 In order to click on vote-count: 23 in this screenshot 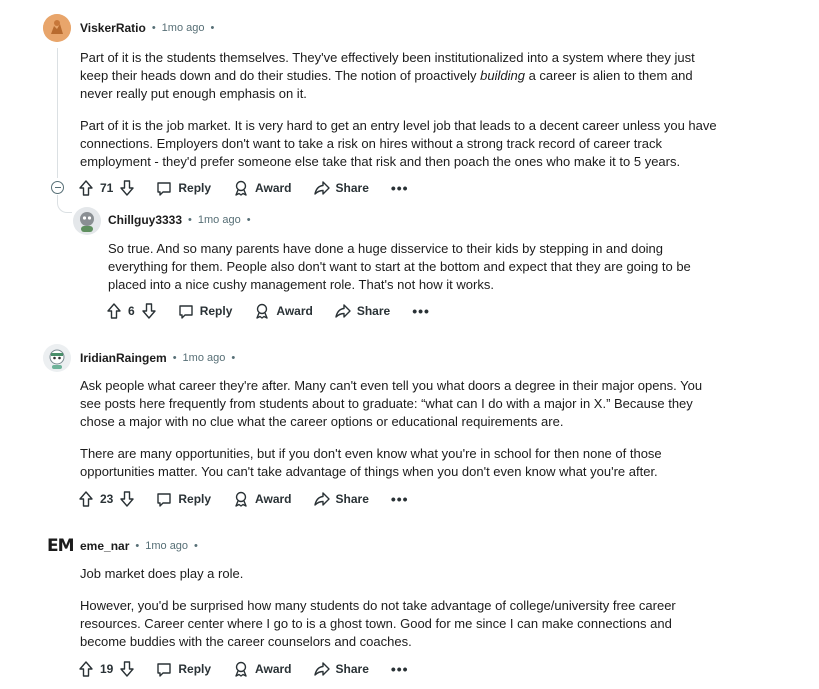, I will do `click(107, 499)`.